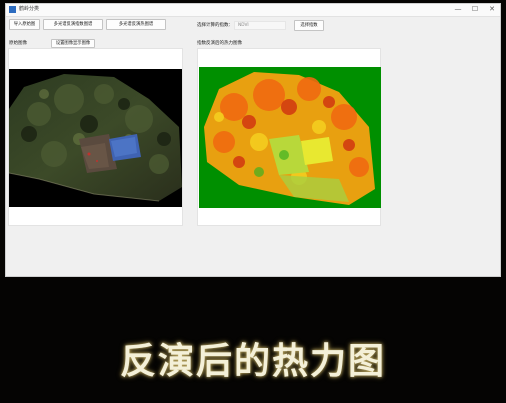 The image size is (506, 403). What do you see at coordinates (24, 24) in the screenshot?
I see `import-image-button: 导入原始图` at bounding box center [24, 24].